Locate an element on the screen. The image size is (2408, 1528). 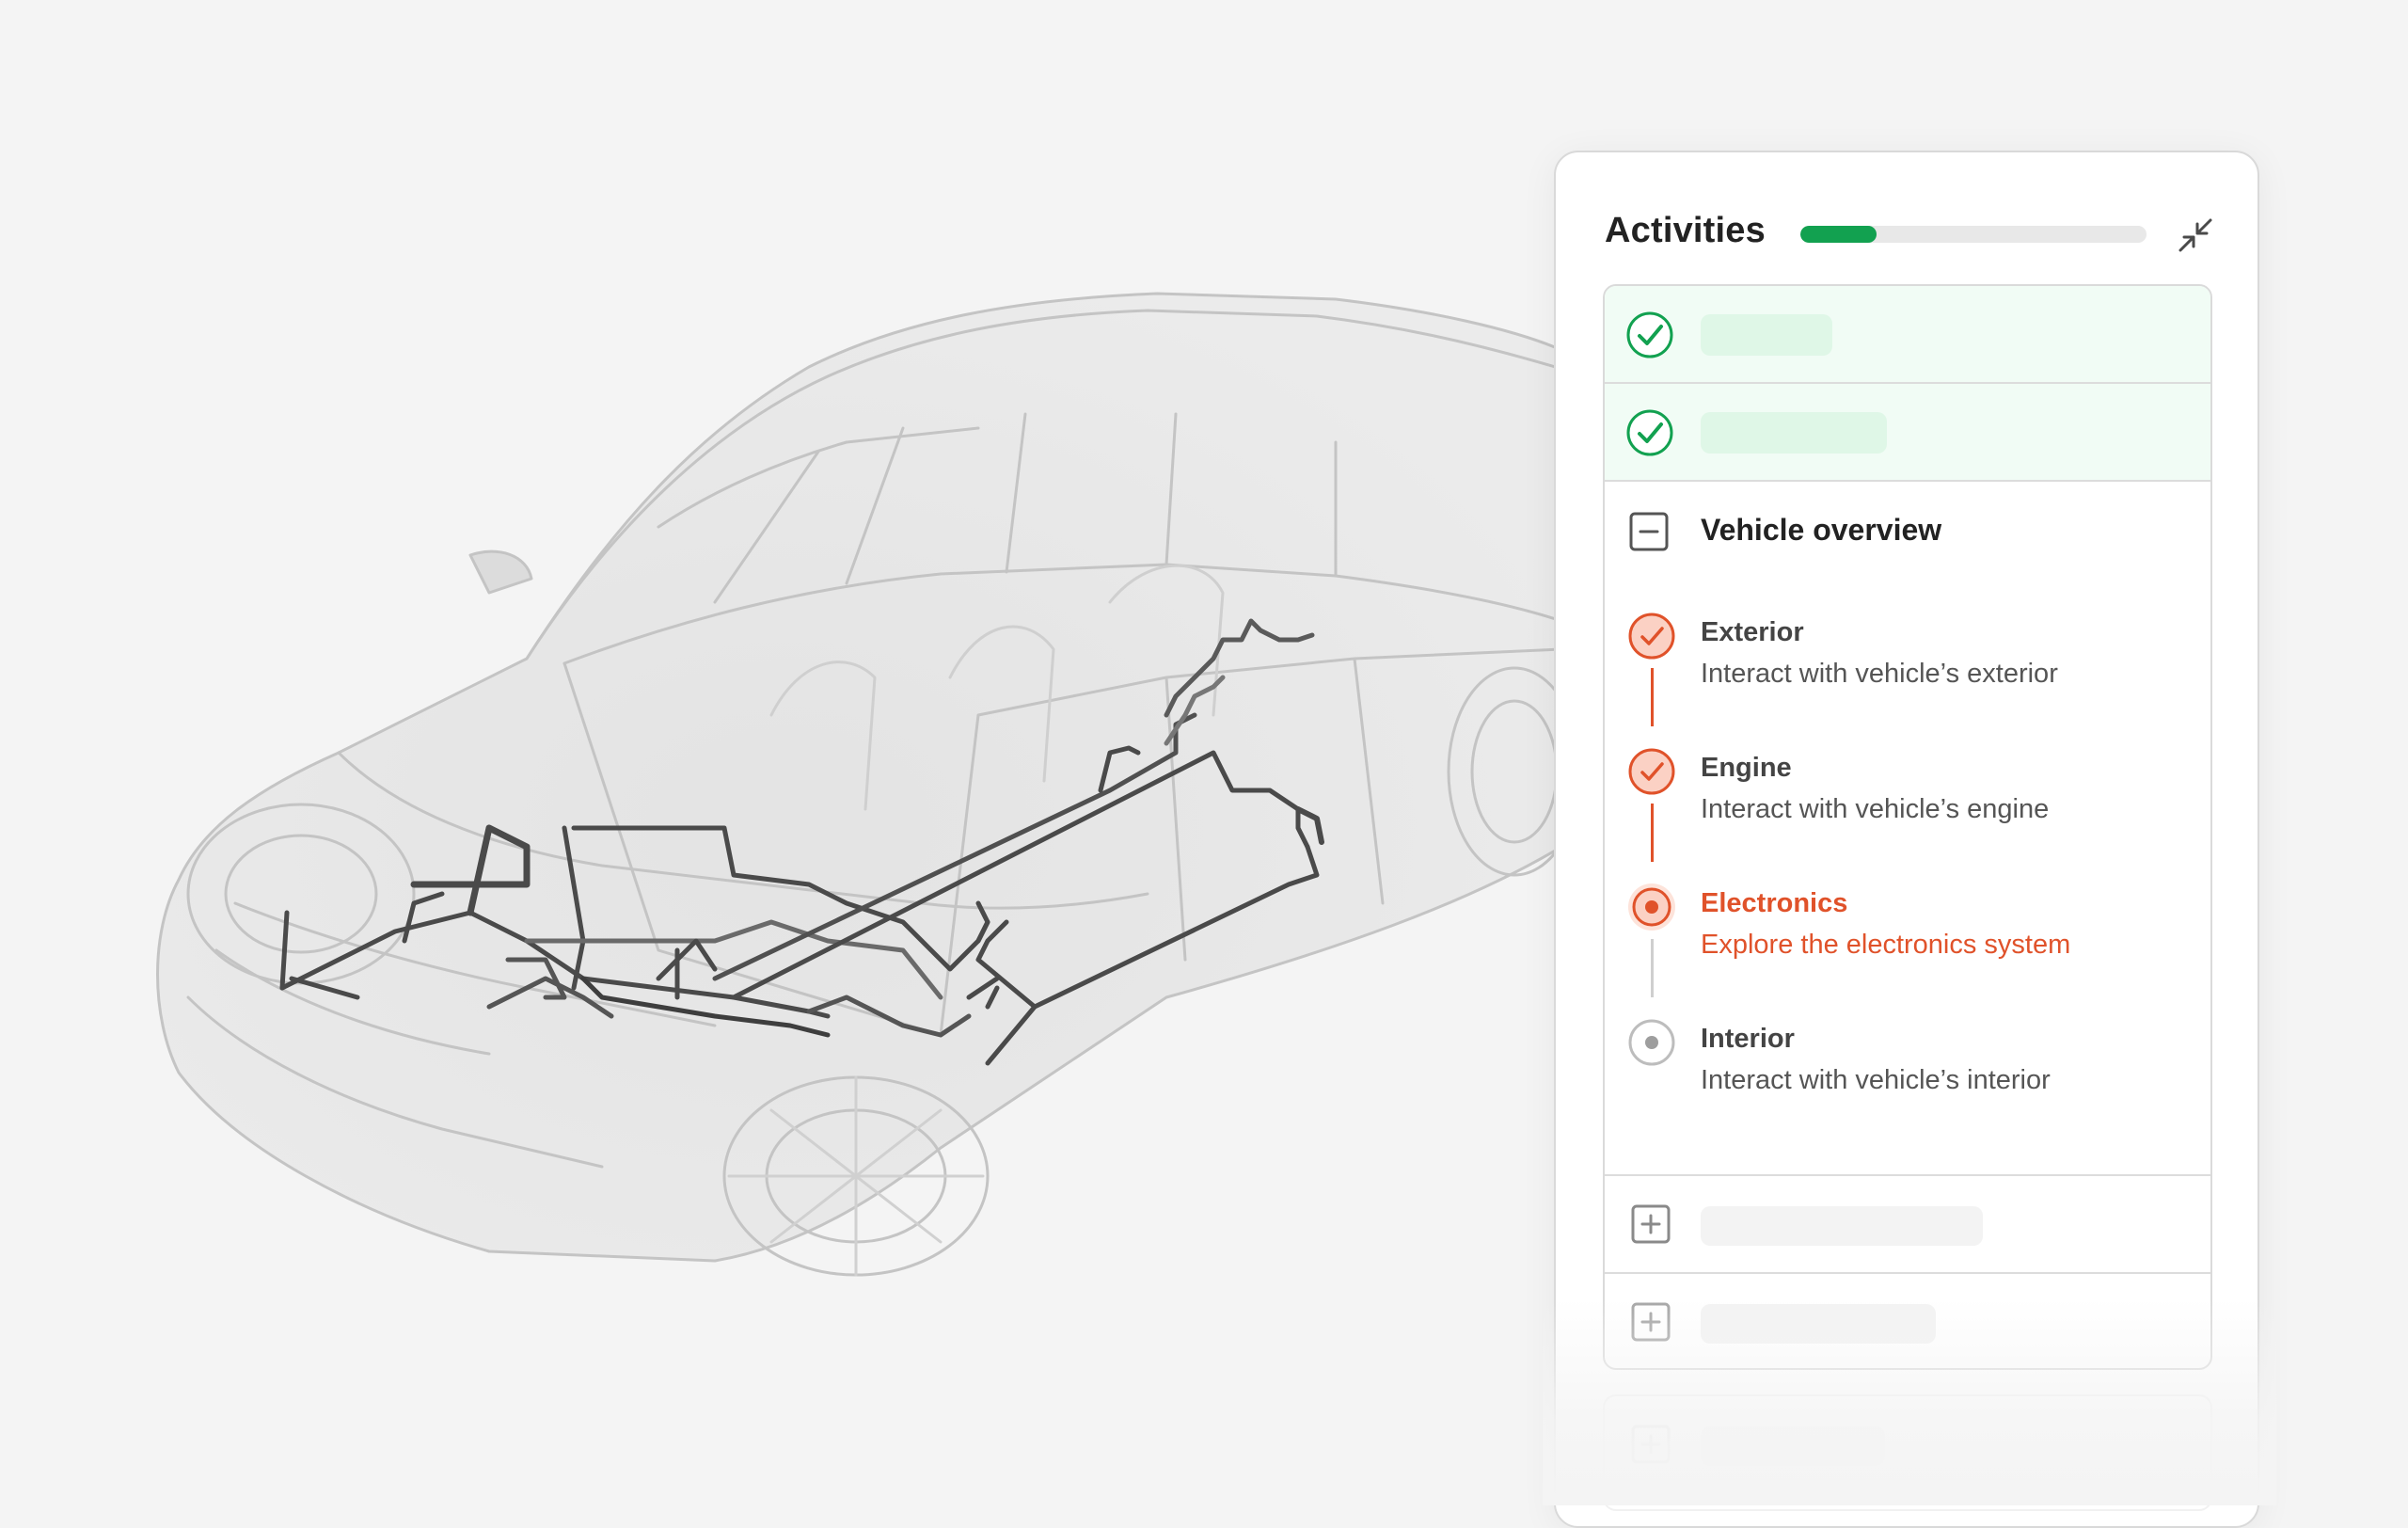
collapse-icon is located at coordinates (2195, 235).